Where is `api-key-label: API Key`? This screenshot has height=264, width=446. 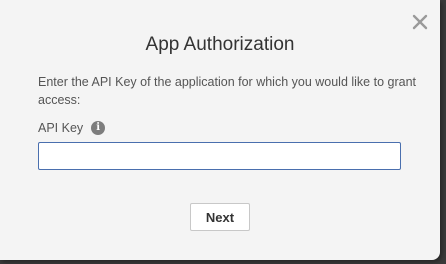 api-key-label: API Key is located at coordinates (61, 128).